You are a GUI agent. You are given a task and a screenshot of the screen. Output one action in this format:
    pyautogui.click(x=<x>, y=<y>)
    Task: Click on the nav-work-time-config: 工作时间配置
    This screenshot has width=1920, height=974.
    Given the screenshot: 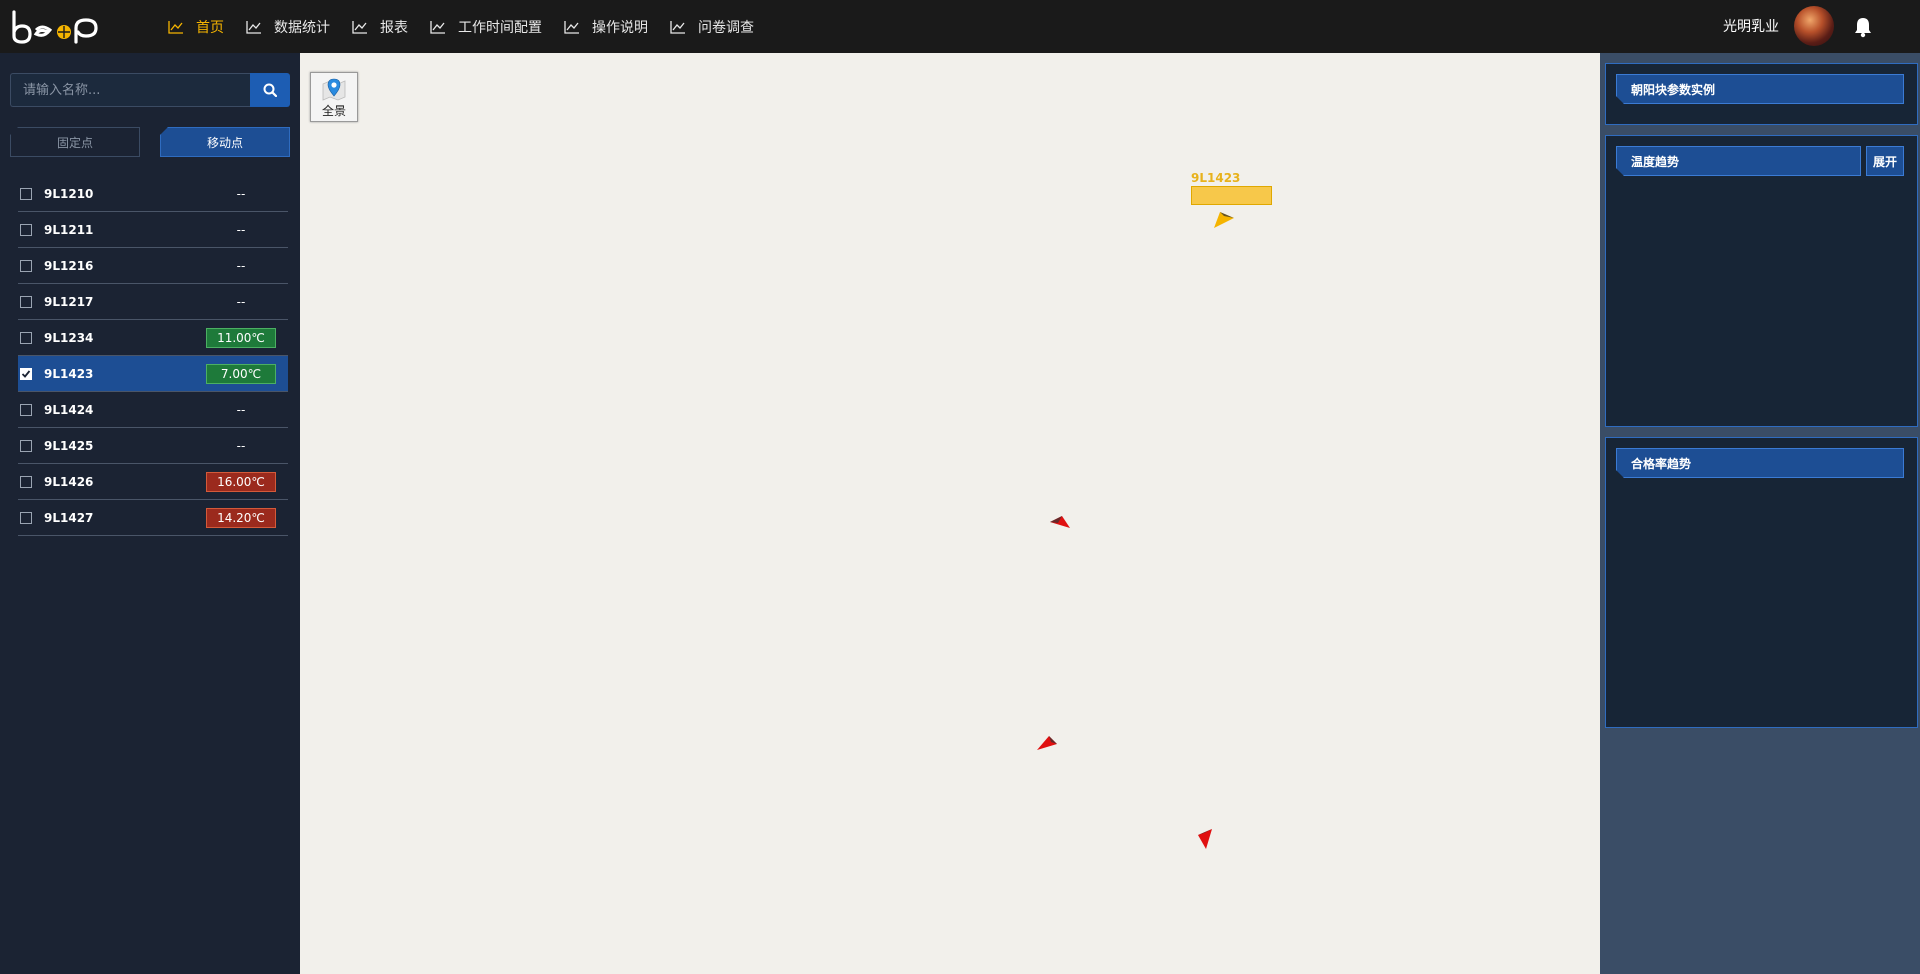 What is the action you would take?
    pyautogui.click(x=486, y=27)
    